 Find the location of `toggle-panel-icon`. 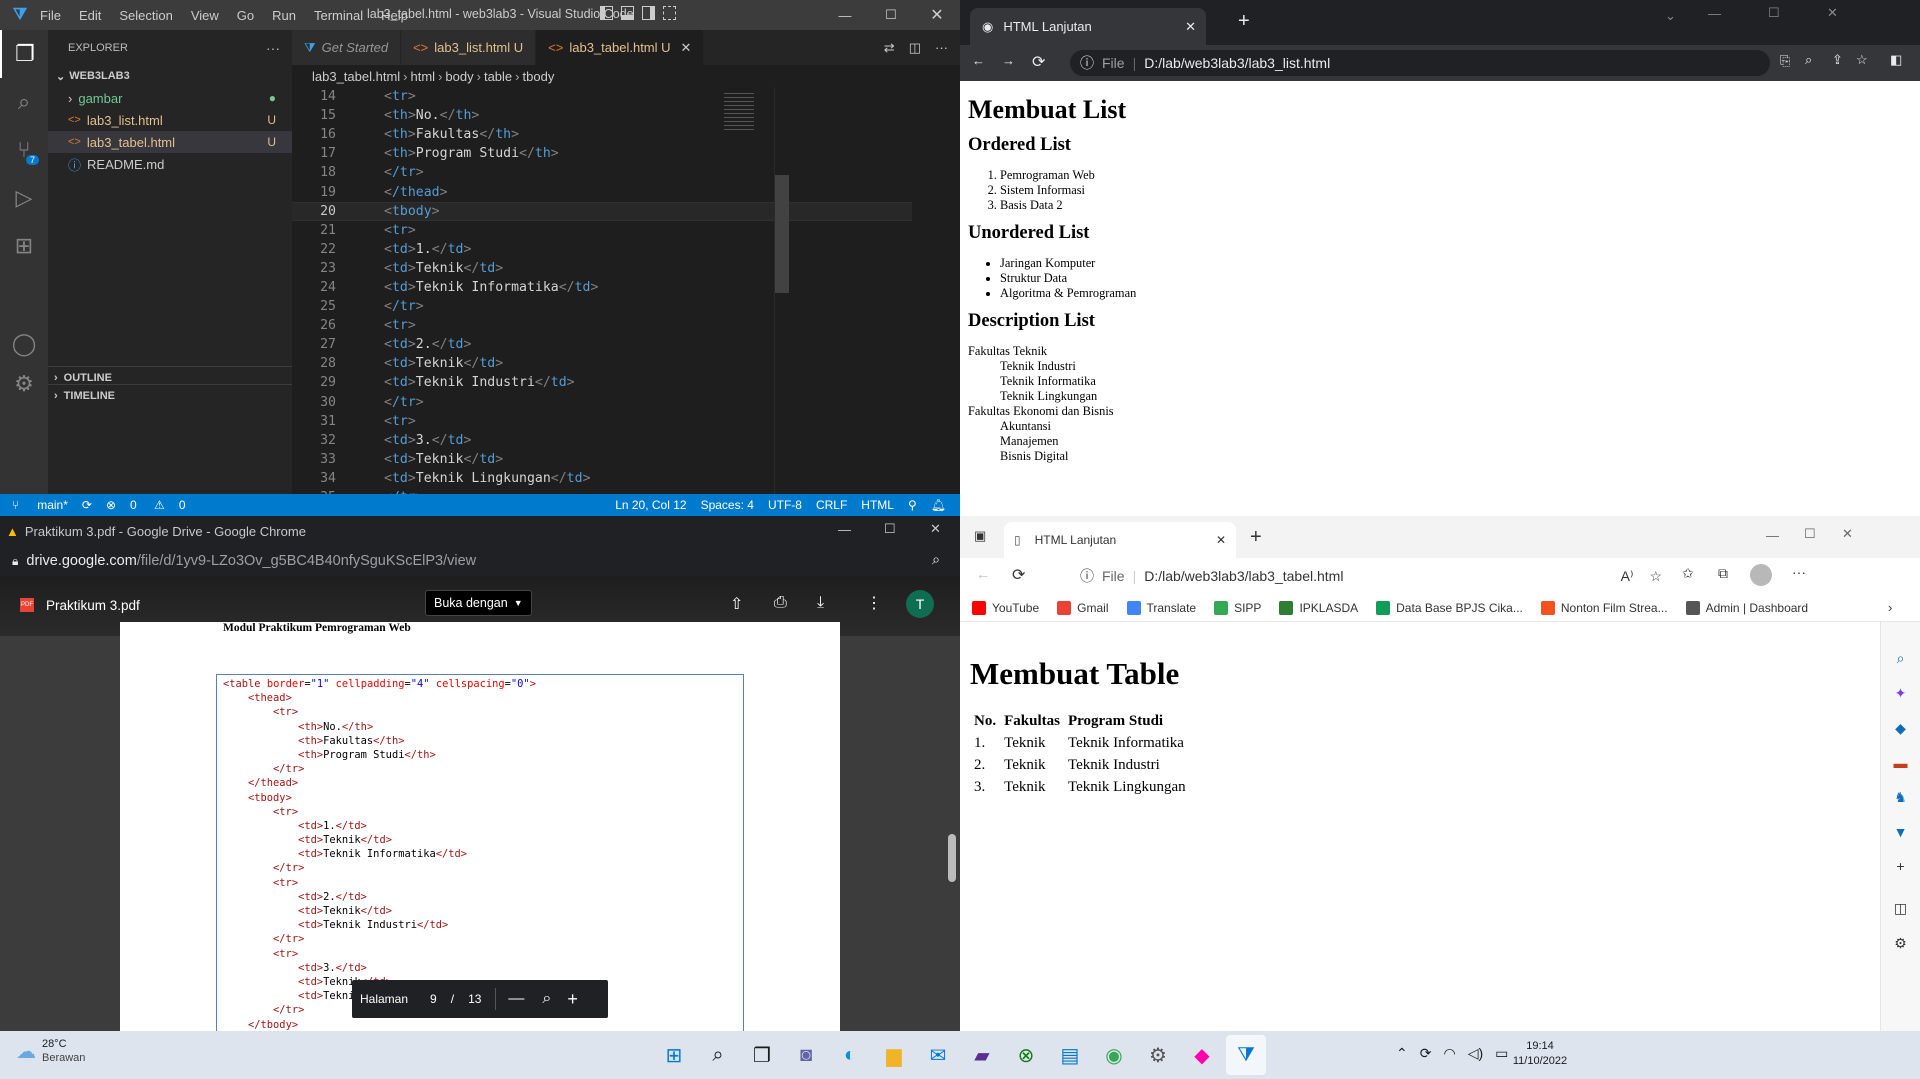

toggle-panel-icon is located at coordinates (627, 13).